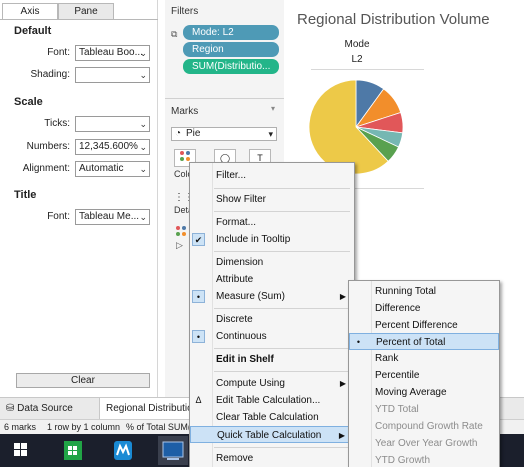 Image resolution: width=524 pixels, height=467 pixels. I want to click on status-total: % of Total SUM(, so click(158, 427).